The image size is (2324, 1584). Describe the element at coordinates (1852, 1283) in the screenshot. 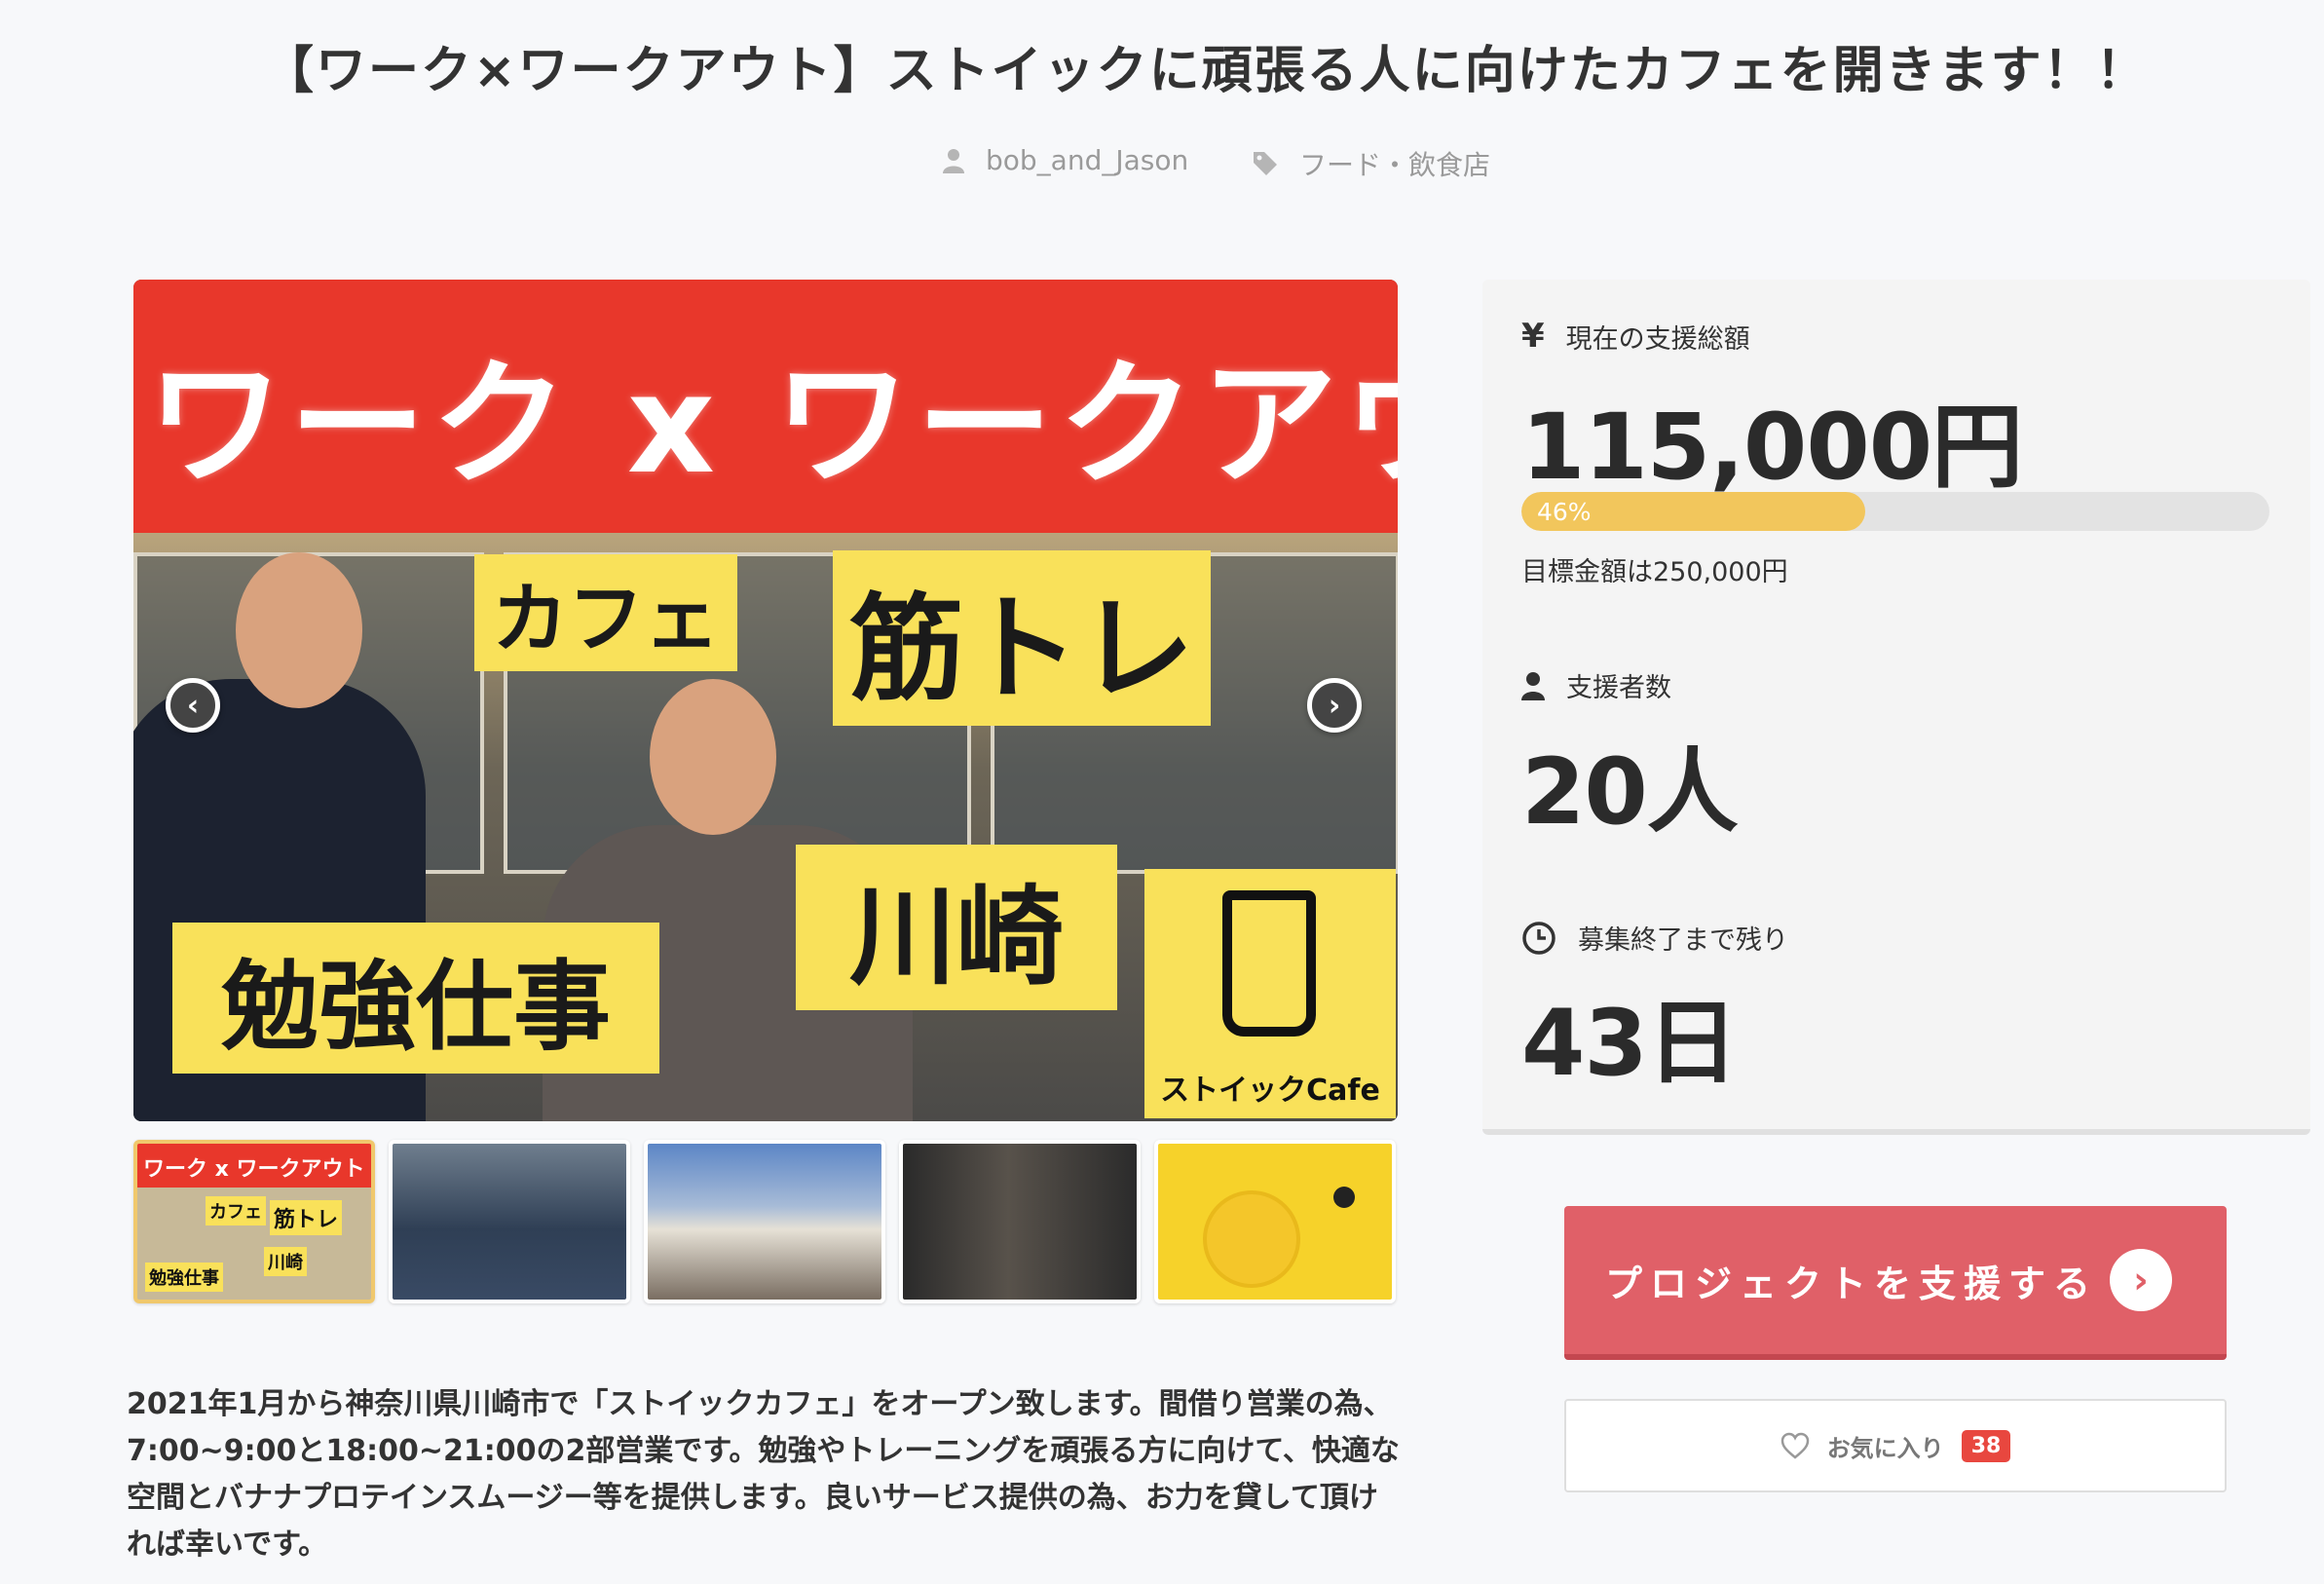

I see `support-project-label: プロジェクトを支援する` at that location.